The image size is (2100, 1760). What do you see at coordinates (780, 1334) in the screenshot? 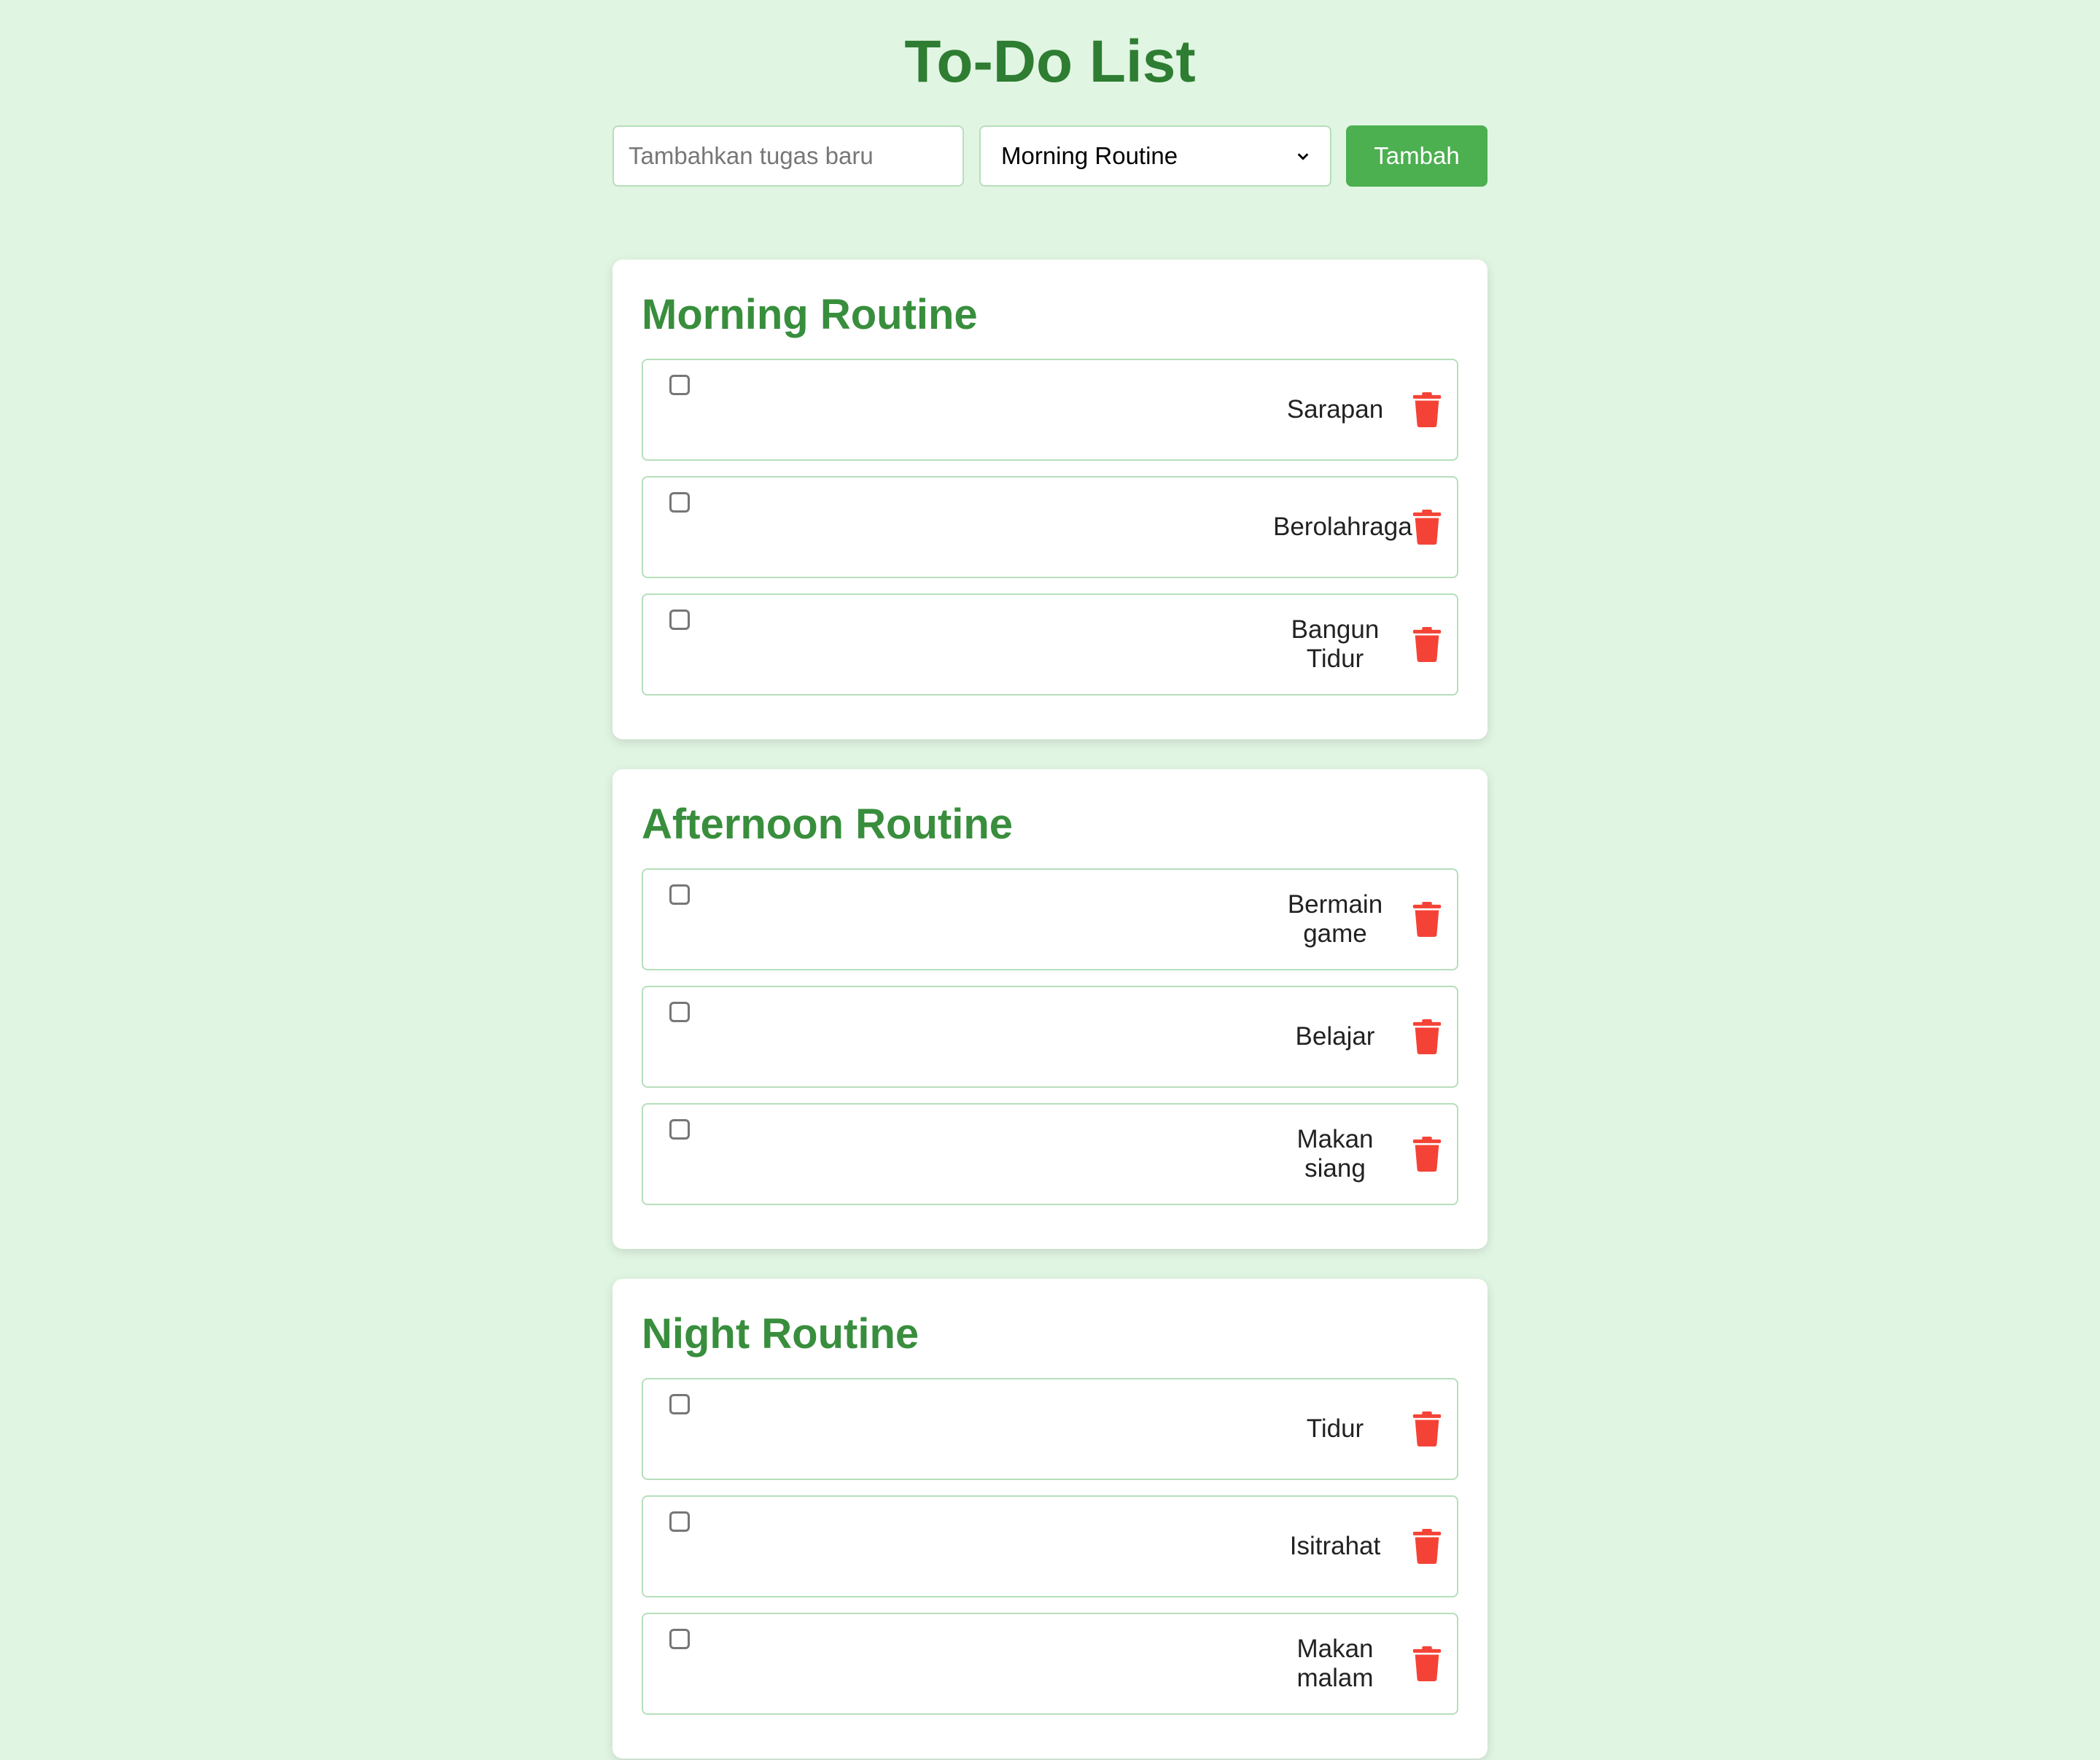
I see `routine-title: Night Routine` at bounding box center [780, 1334].